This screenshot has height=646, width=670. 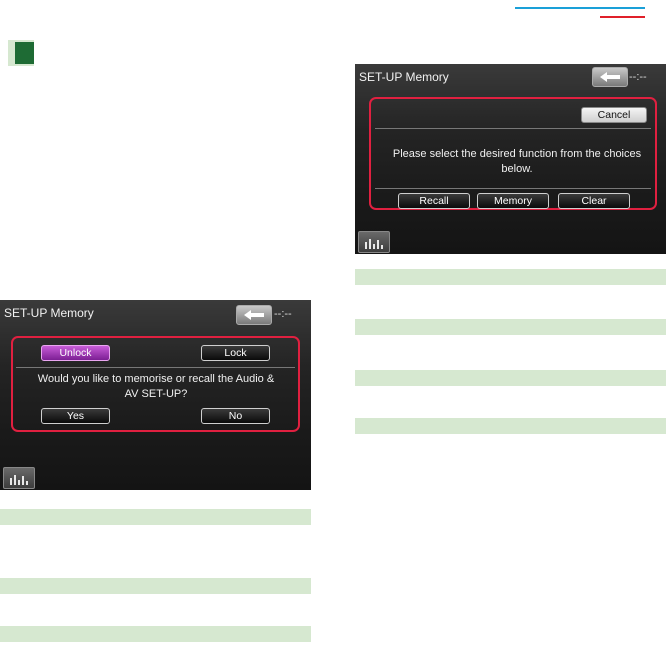 What do you see at coordinates (75, 353) in the screenshot?
I see `unlock-button: Unlock` at bounding box center [75, 353].